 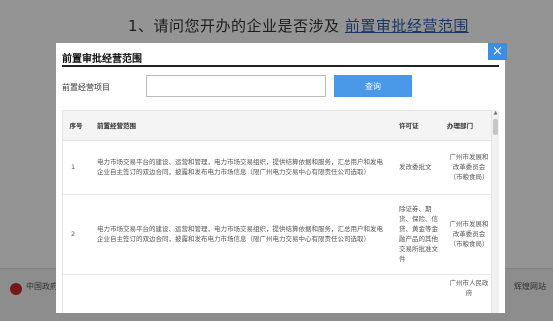 What do you see at coordinates (421, 126) in the screenshot?
I see `header-license: 许可证` at bounding box center [421, 126].